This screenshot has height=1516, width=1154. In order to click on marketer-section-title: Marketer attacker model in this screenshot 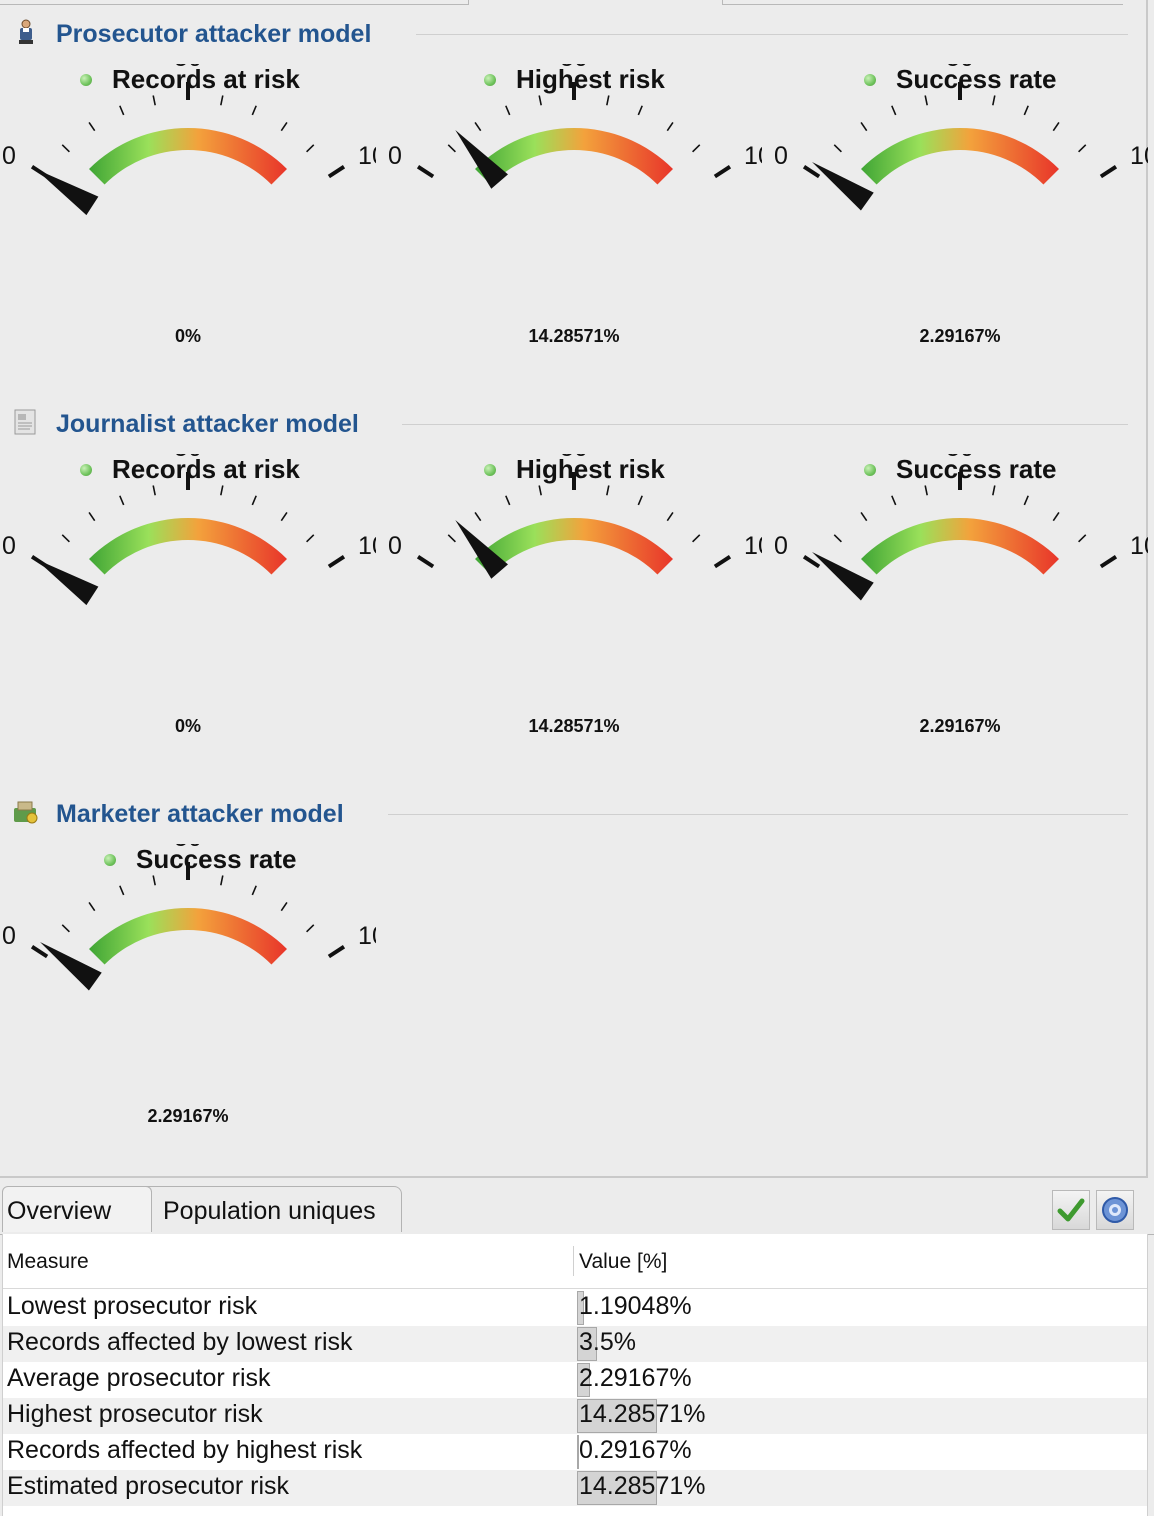, I will do `click(200, 814)`.